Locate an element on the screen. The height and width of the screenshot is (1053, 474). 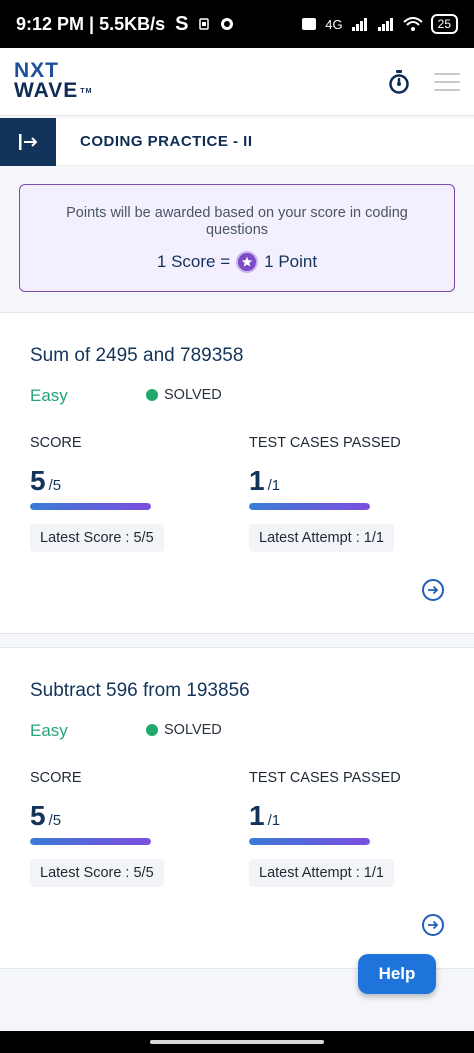
status-left: 9:12 PM | 5.5KB/s S is located at coordinates (125, 24).